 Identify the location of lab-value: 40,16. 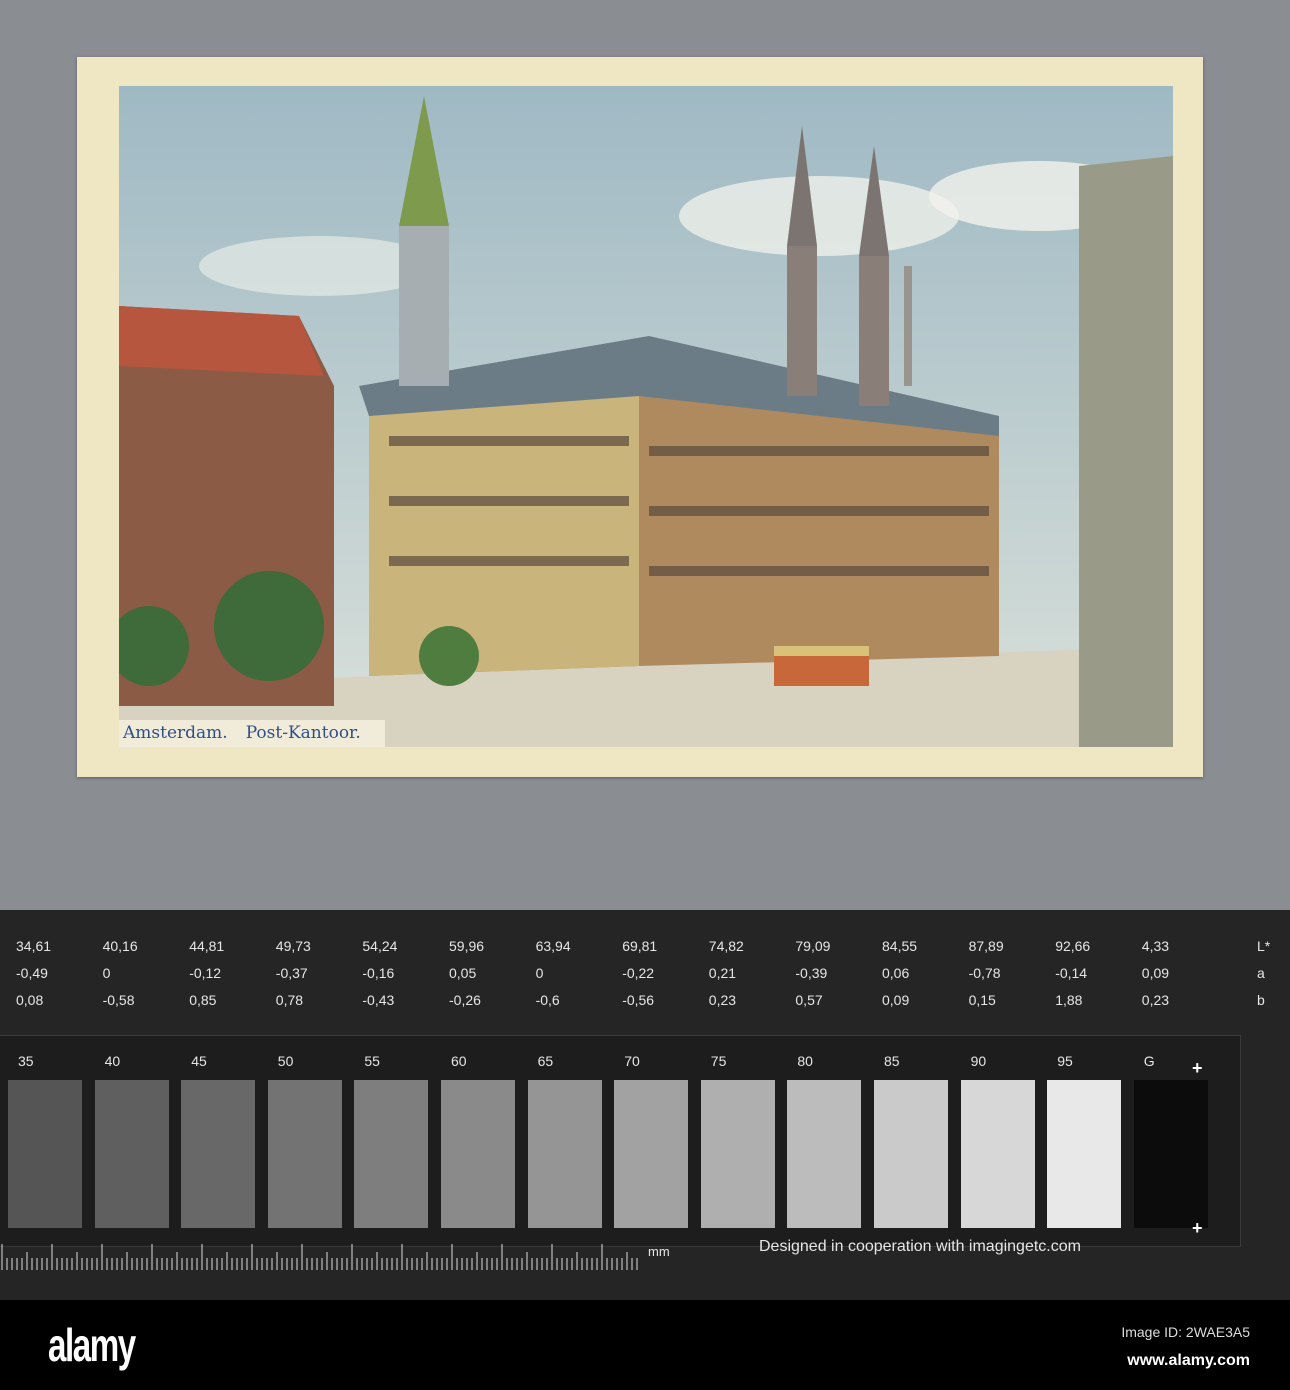
(120, 946).